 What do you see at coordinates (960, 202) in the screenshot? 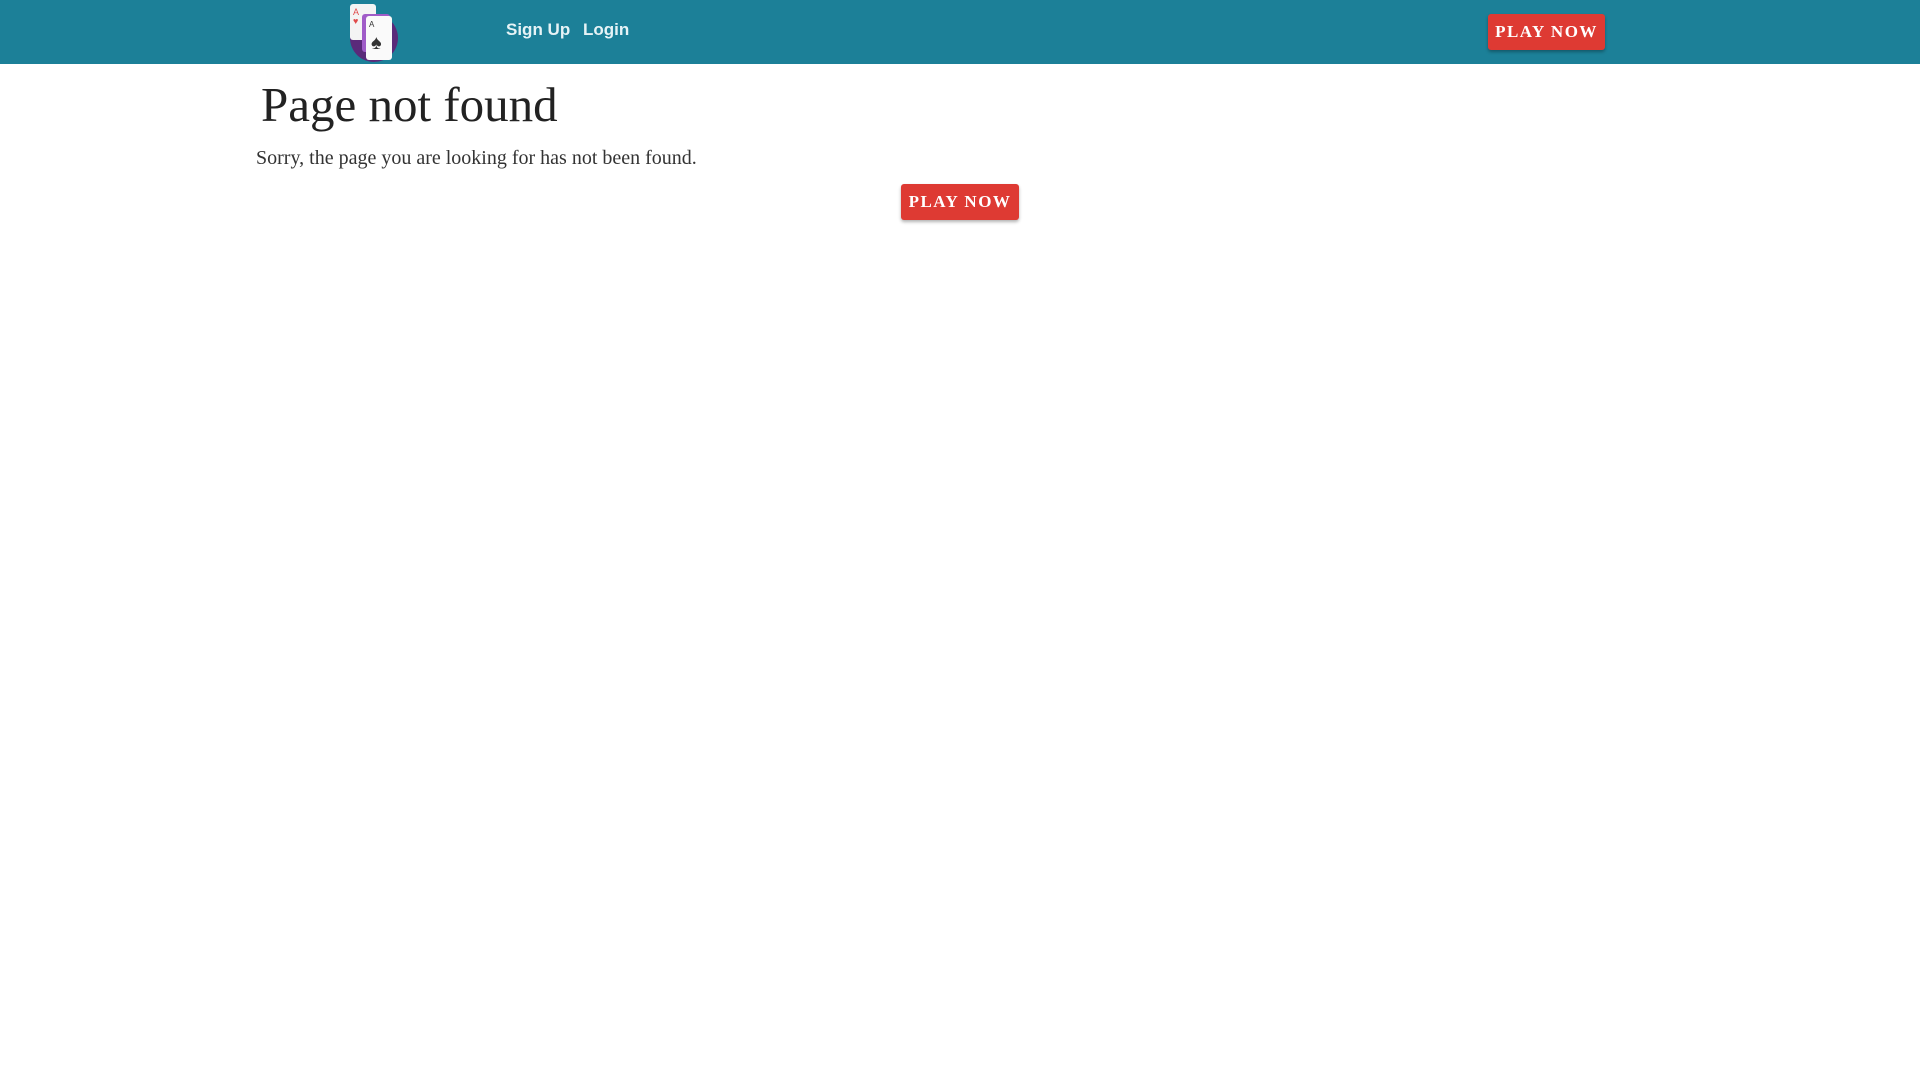
I see `play-now-button: PLAY NOW` at bounding box center [960, 202].